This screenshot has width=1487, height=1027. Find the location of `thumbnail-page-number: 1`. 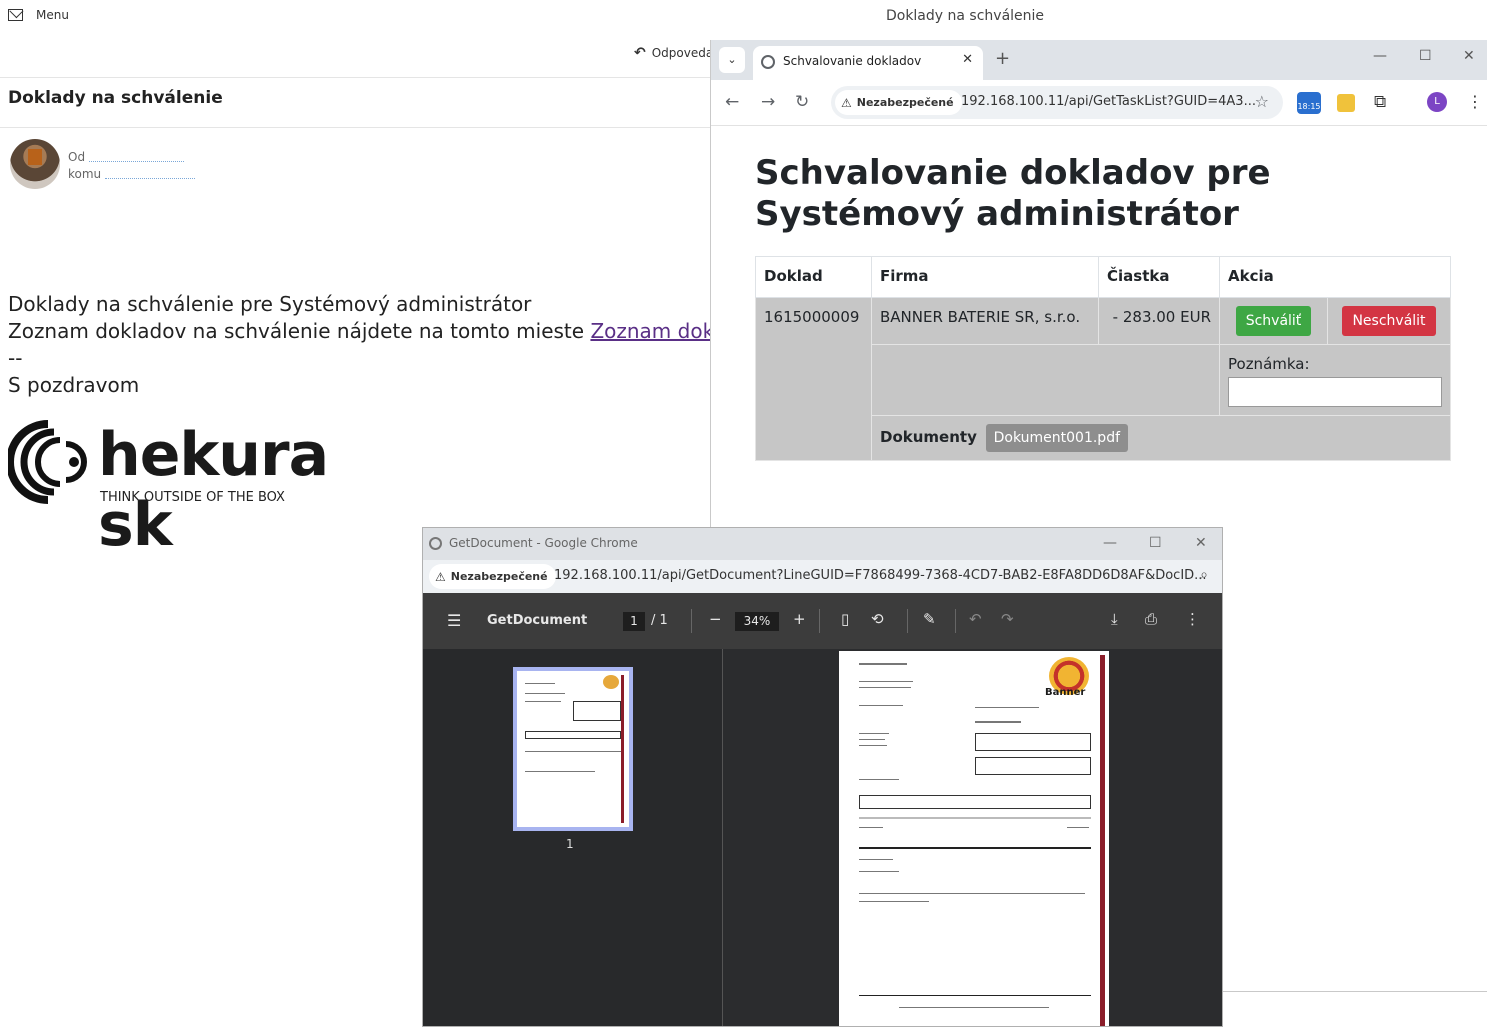

thumbnail-page-number: 1 is located at coordinates (570, 844).